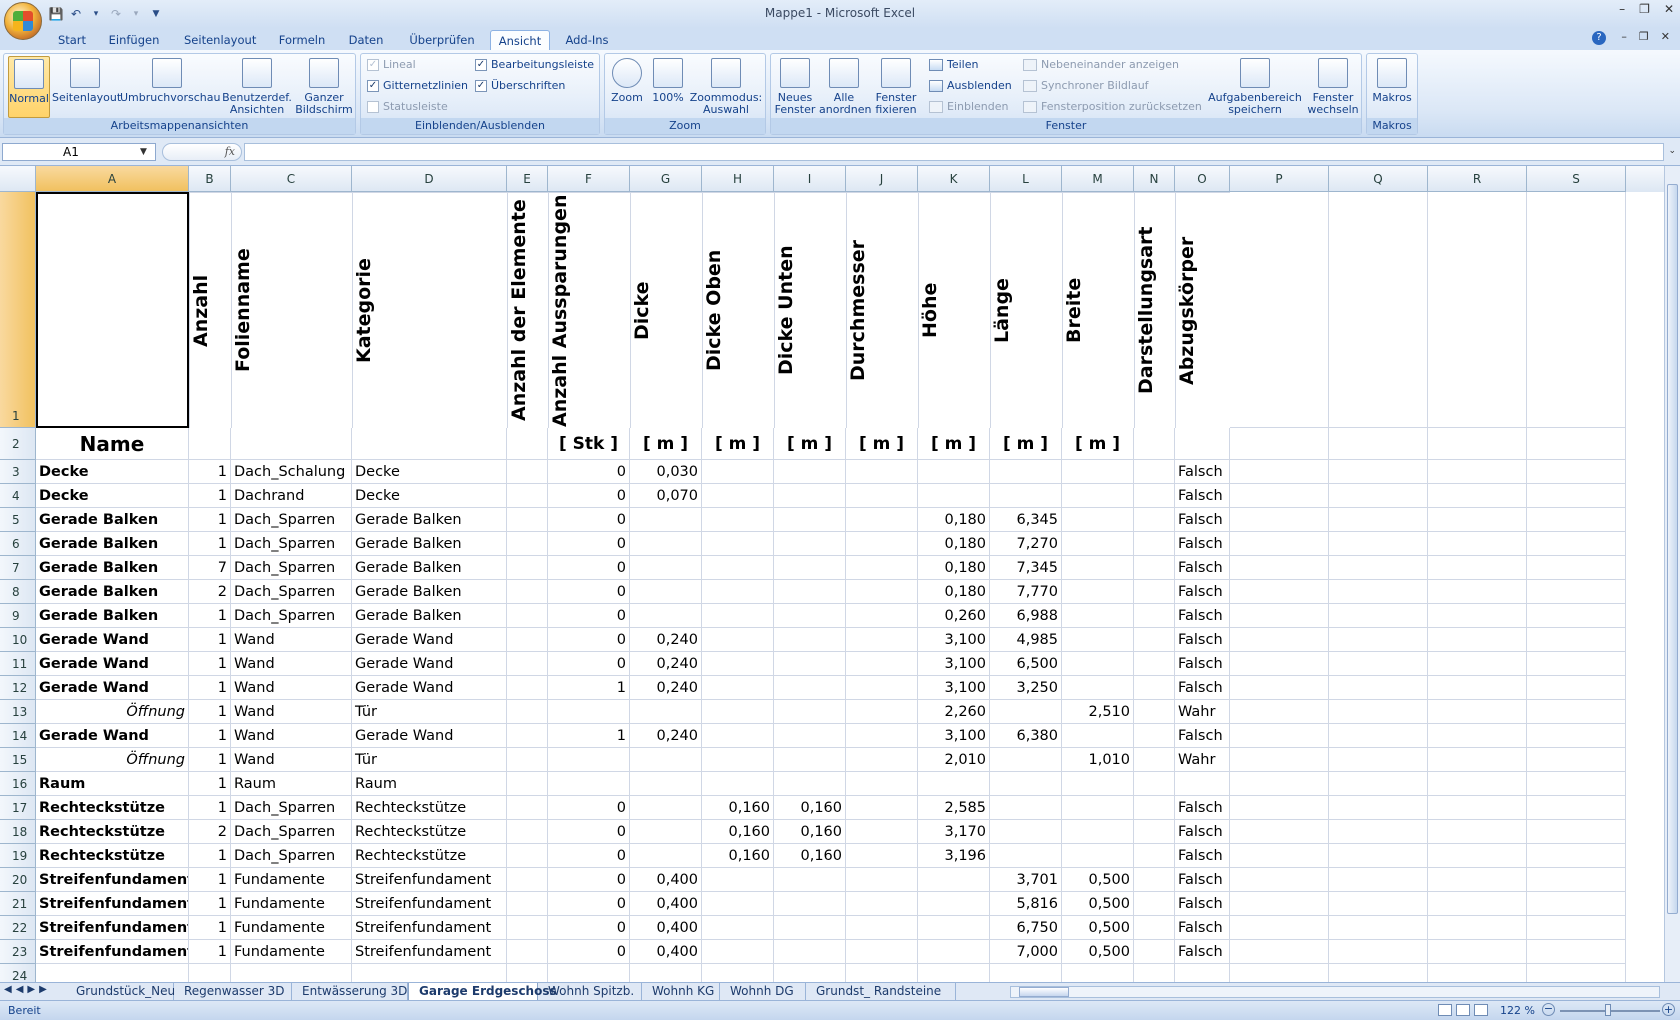  Describe the element at coordinates (1154, 688) in the screenshot. I see `cell-n12` at that location.